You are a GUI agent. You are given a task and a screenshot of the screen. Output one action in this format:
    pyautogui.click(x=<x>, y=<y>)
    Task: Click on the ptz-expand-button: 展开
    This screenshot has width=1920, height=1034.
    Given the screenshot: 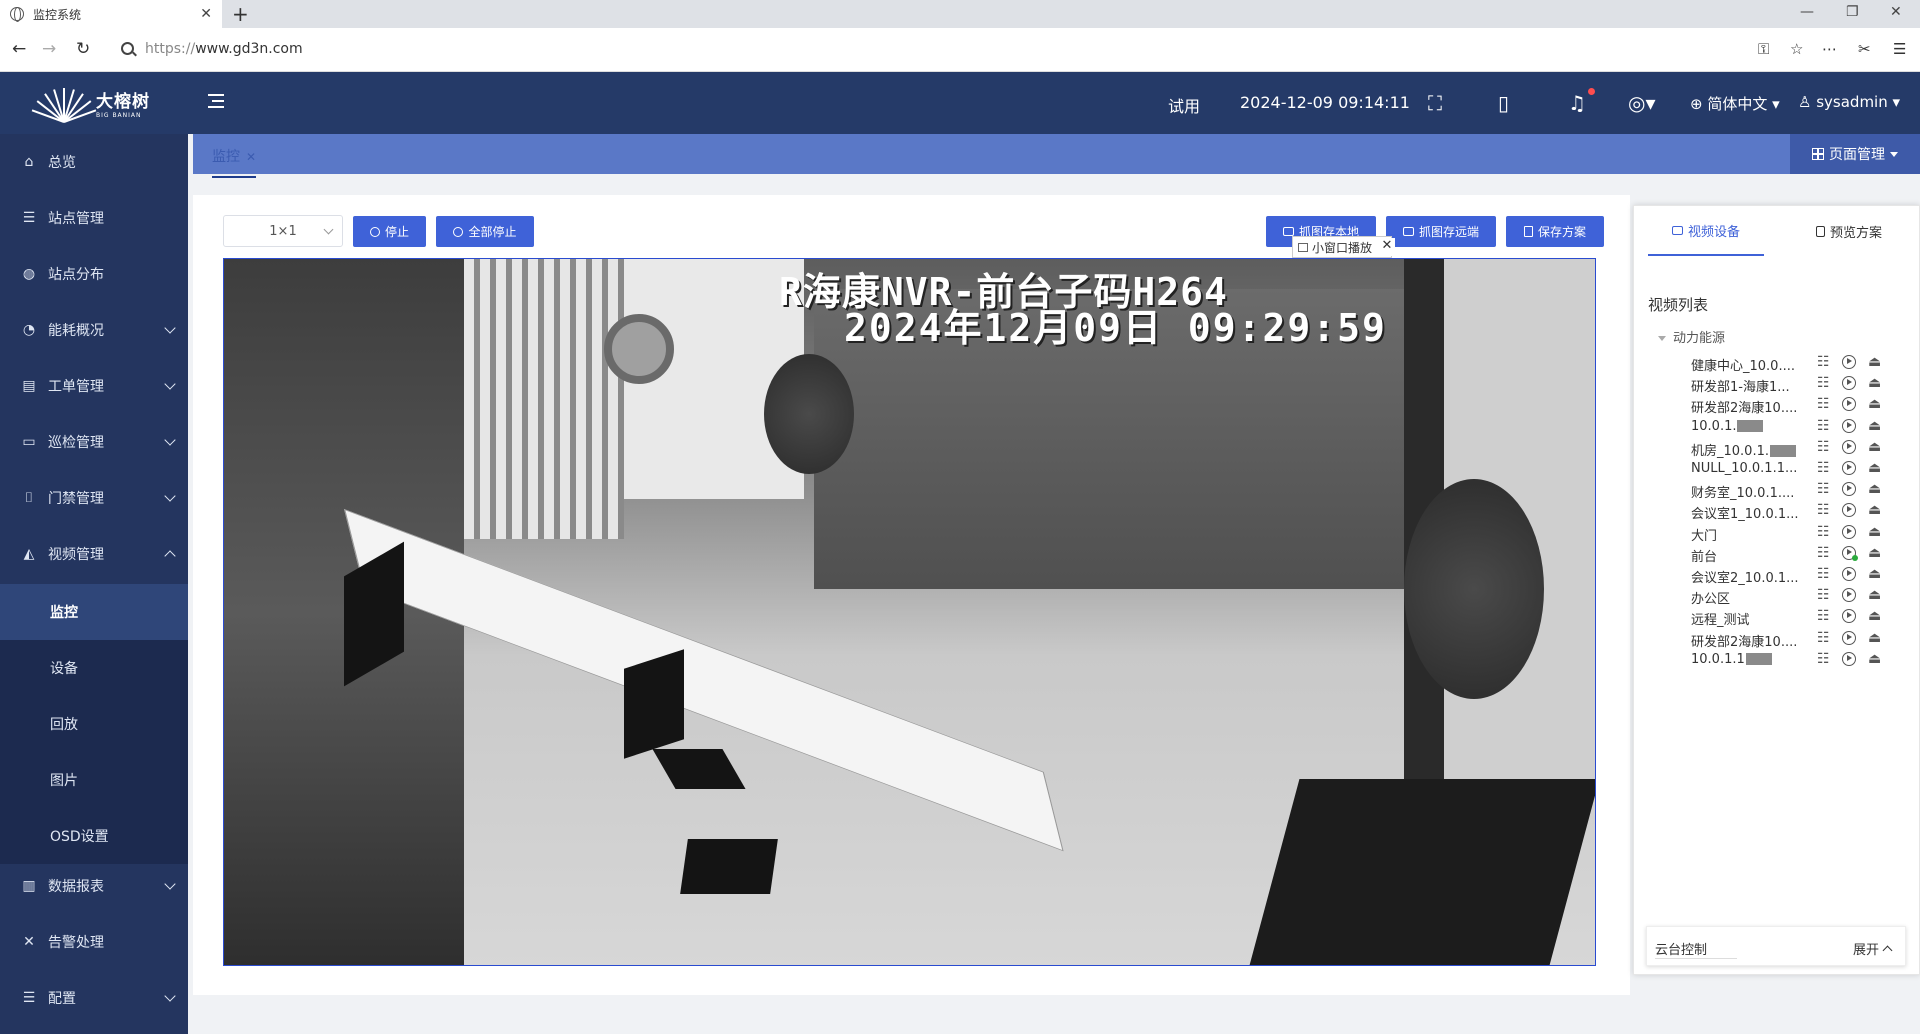 What is the action you would take?
    pyautogui.click(x=1873, y=948)
    